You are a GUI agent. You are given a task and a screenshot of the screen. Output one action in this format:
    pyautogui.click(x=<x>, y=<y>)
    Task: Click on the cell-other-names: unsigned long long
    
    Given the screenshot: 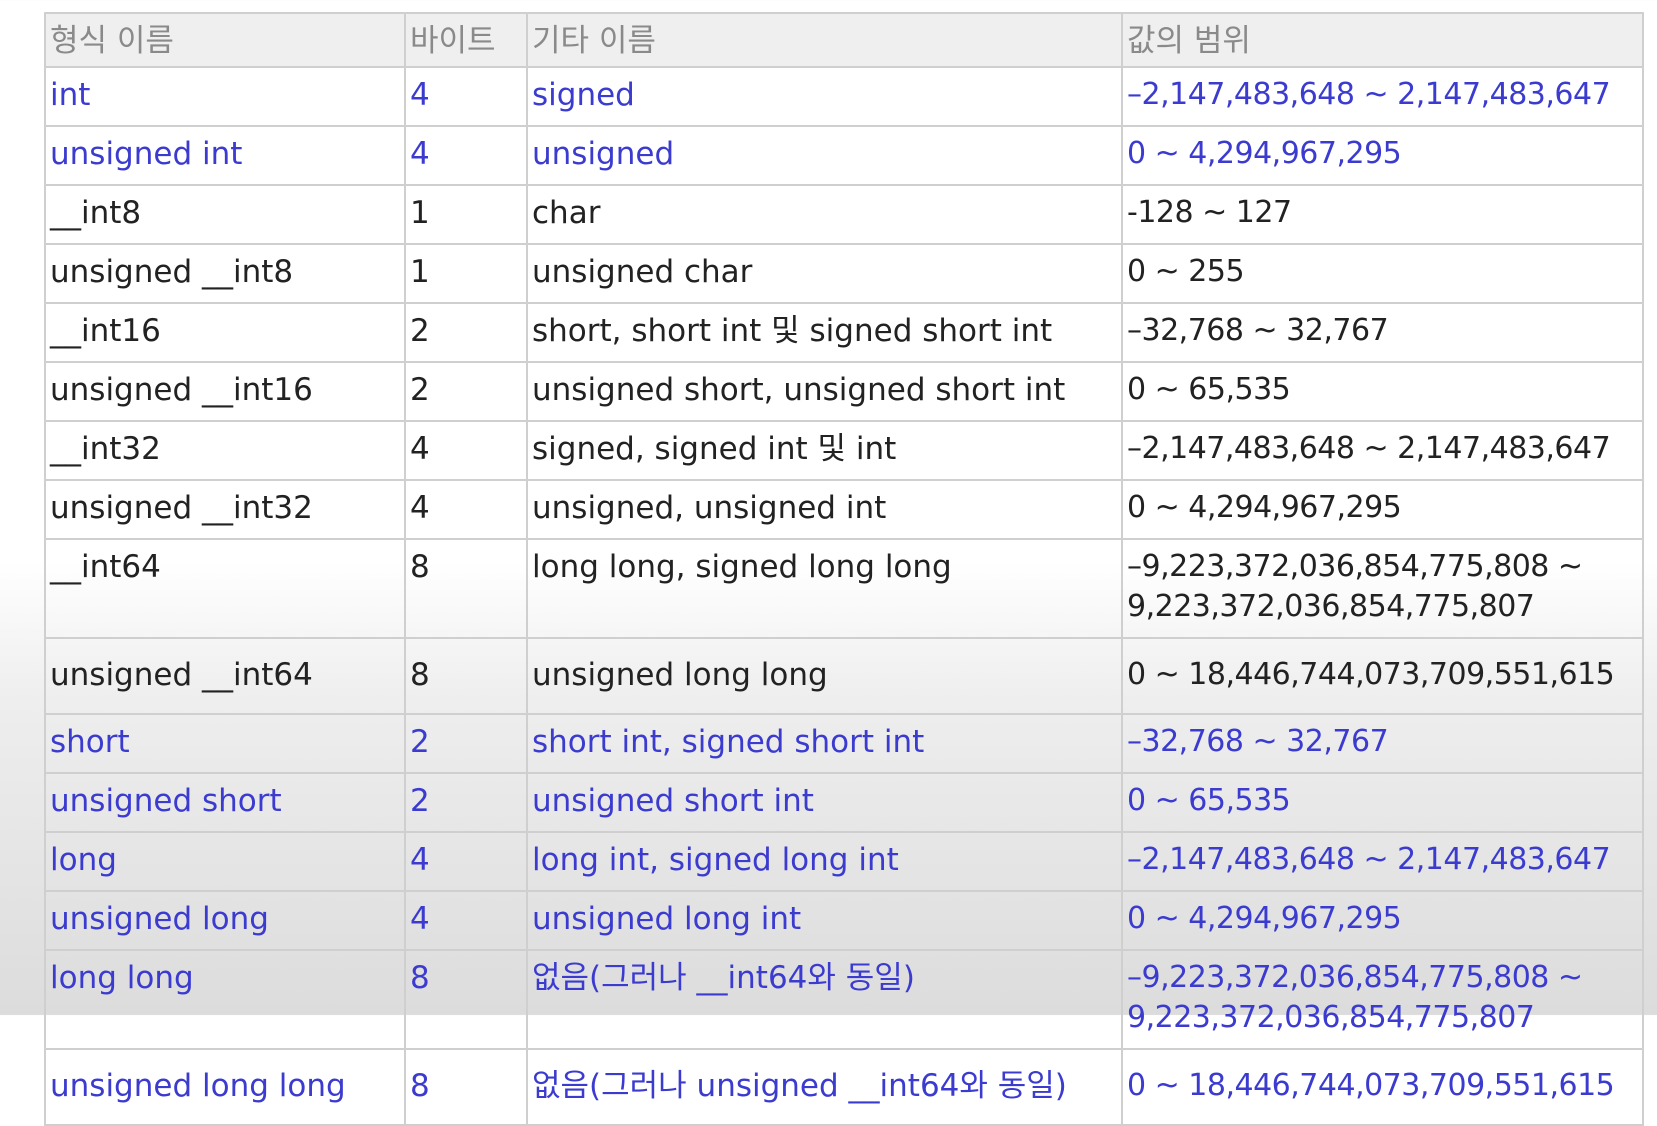 What is the action you would take?
    pyautogui.click(x=824, y=676)
    